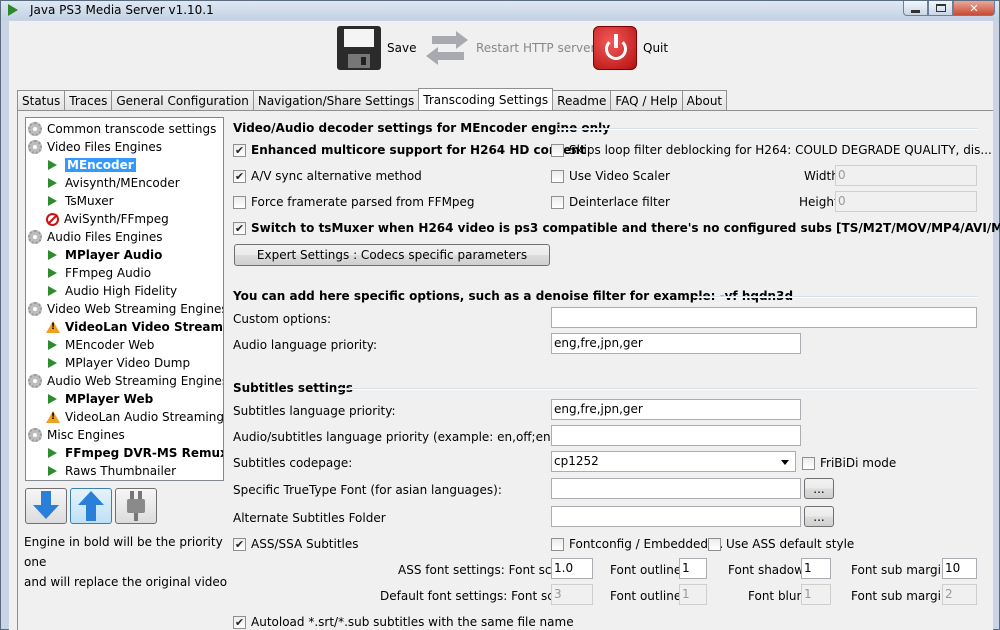 This screenshot has height=630, width=1000. What do you see at coordinates (816, 568) in the screenshot?
I see `ass-font-shadow-input: 1` at bounding box center [816, 568].